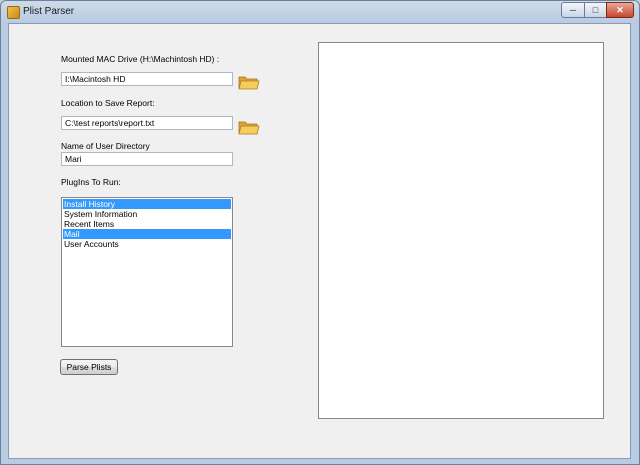  I want to click on mounted-drive-label: Mounted MAC Drive (H:\Machintosh HD) :, so click(140, 59).